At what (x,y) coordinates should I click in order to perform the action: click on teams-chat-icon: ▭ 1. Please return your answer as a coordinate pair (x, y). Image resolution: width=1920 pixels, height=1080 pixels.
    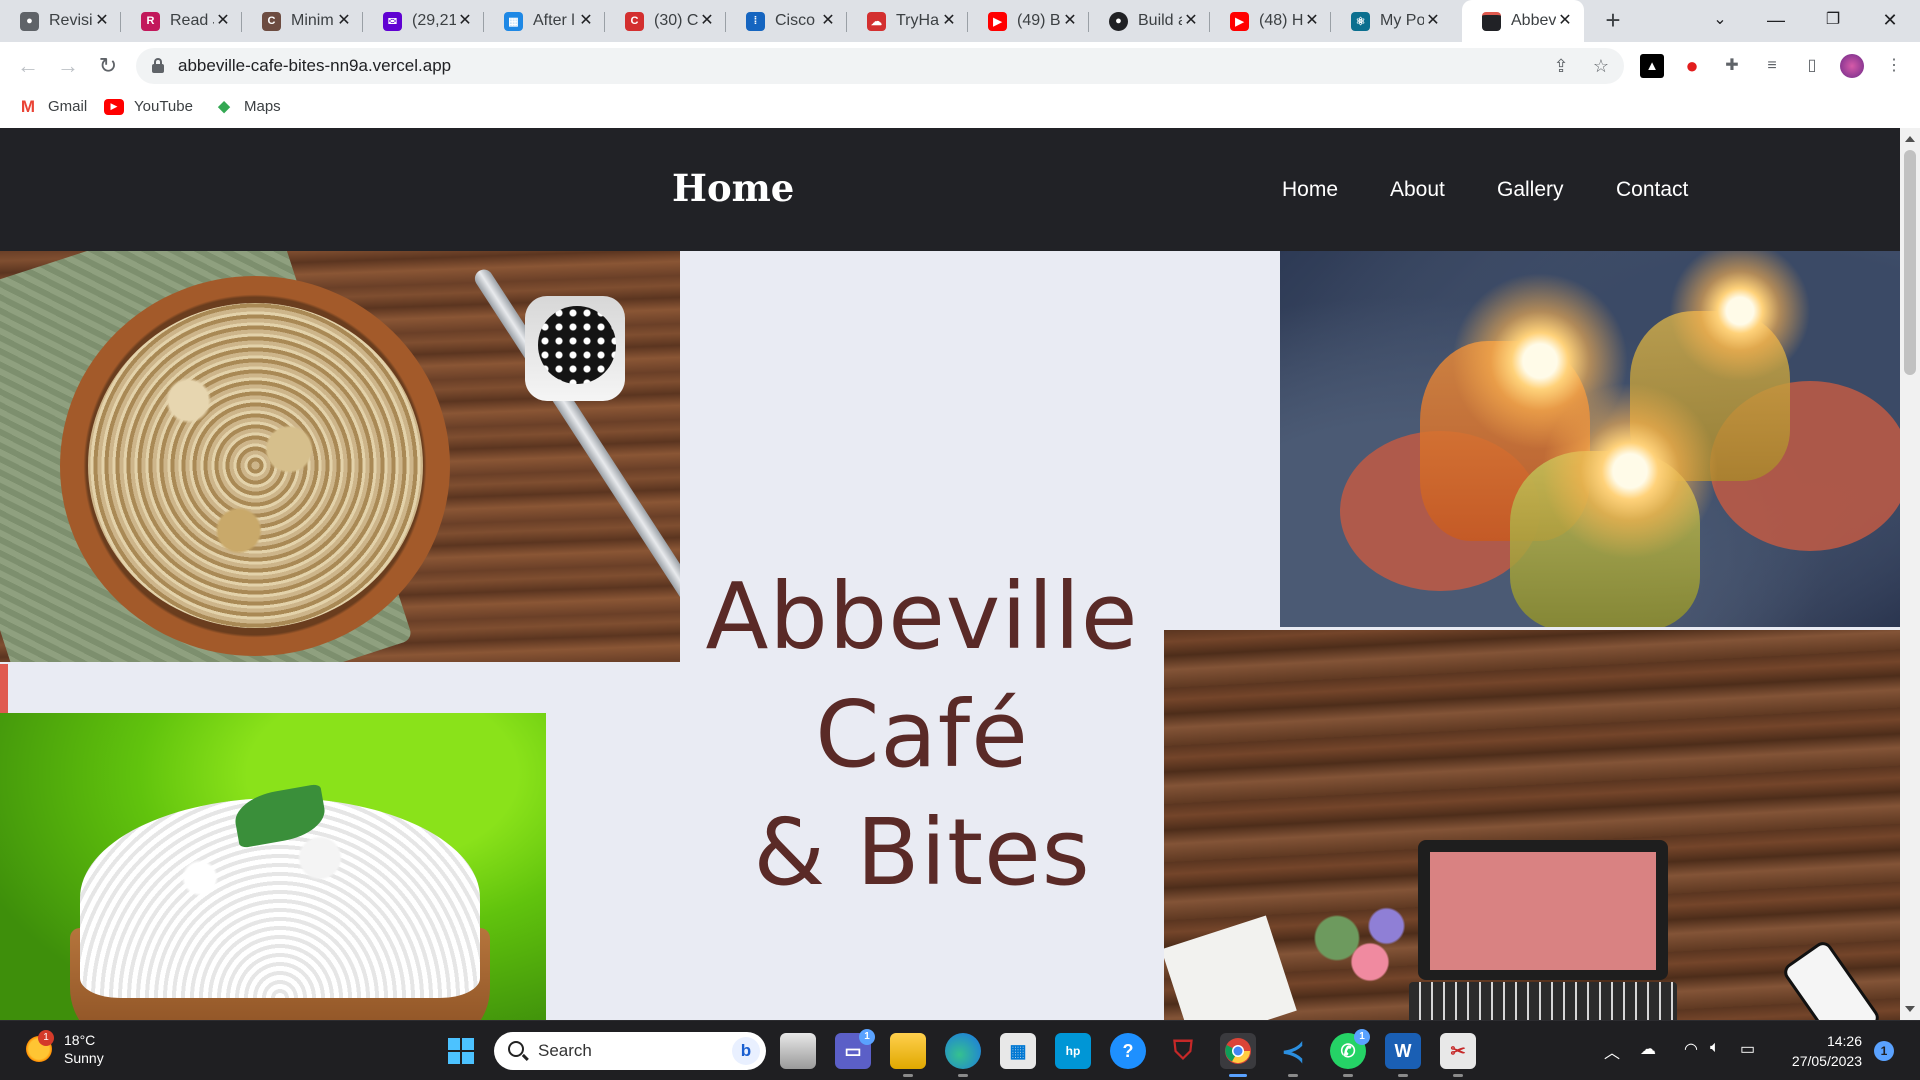
    Looking at the image, I should click on (855, 1049).